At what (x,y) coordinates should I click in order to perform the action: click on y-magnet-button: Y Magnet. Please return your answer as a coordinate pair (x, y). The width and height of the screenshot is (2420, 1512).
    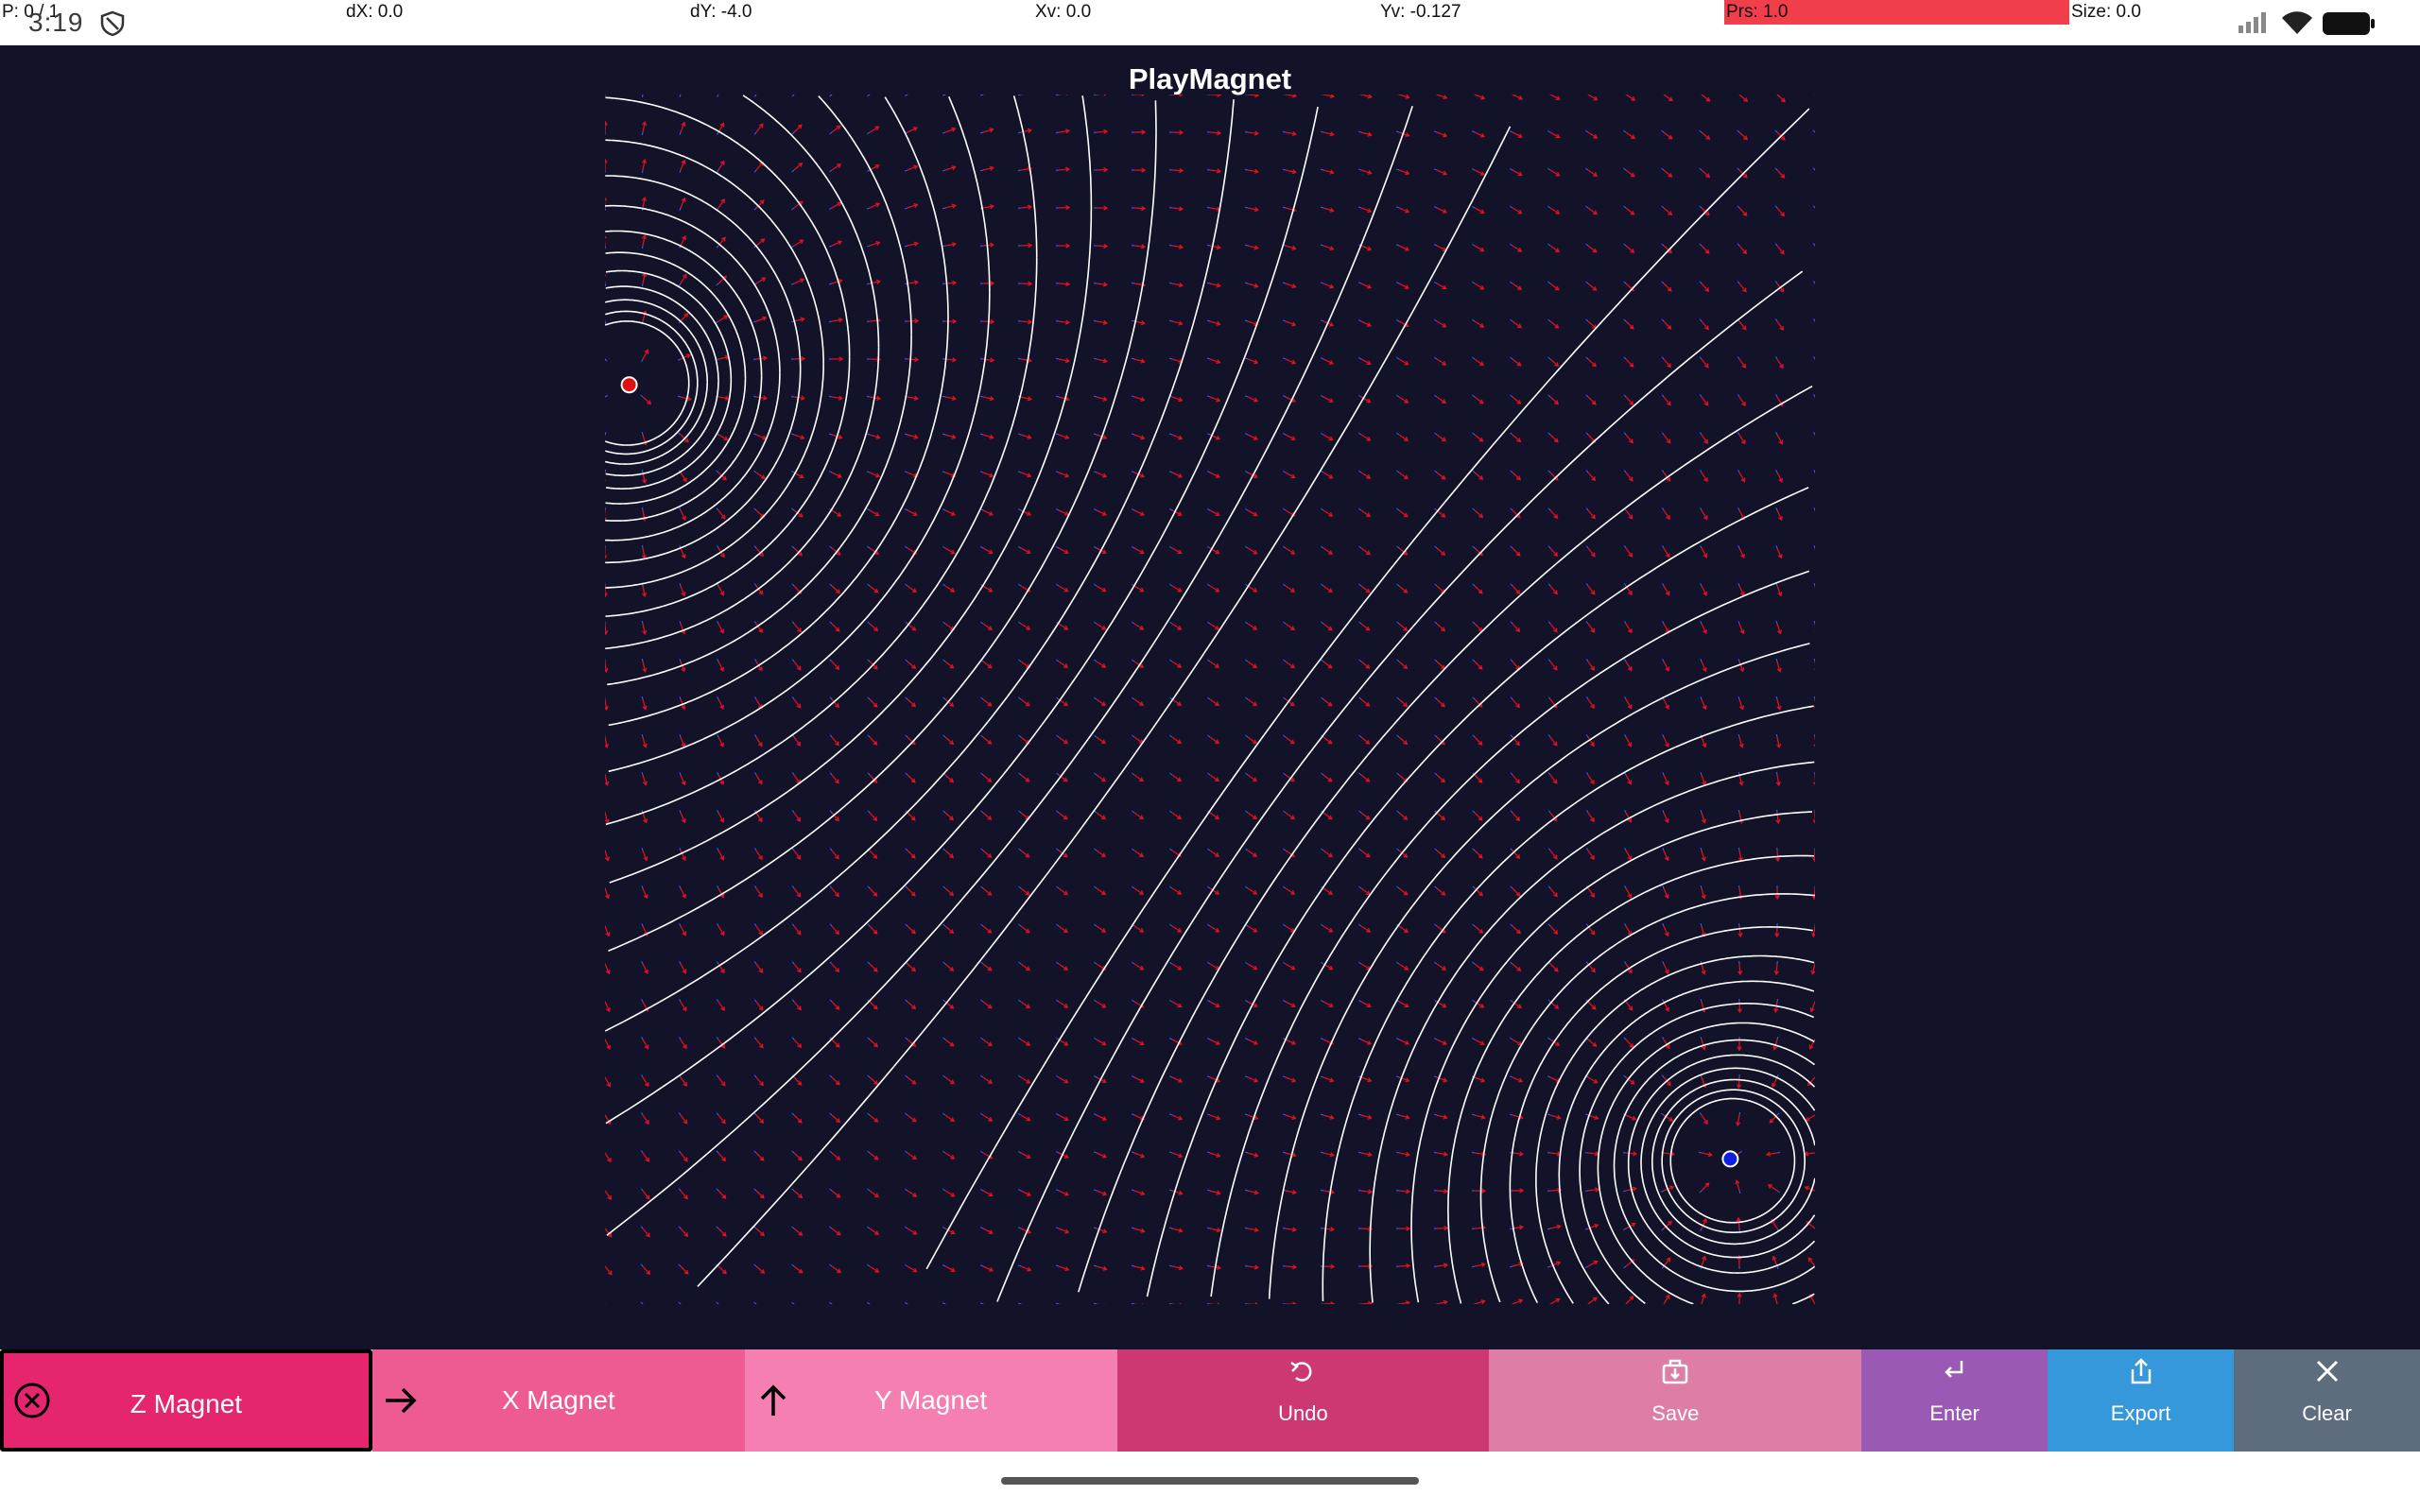
    Looking at the image, I should click on (931, 1400).